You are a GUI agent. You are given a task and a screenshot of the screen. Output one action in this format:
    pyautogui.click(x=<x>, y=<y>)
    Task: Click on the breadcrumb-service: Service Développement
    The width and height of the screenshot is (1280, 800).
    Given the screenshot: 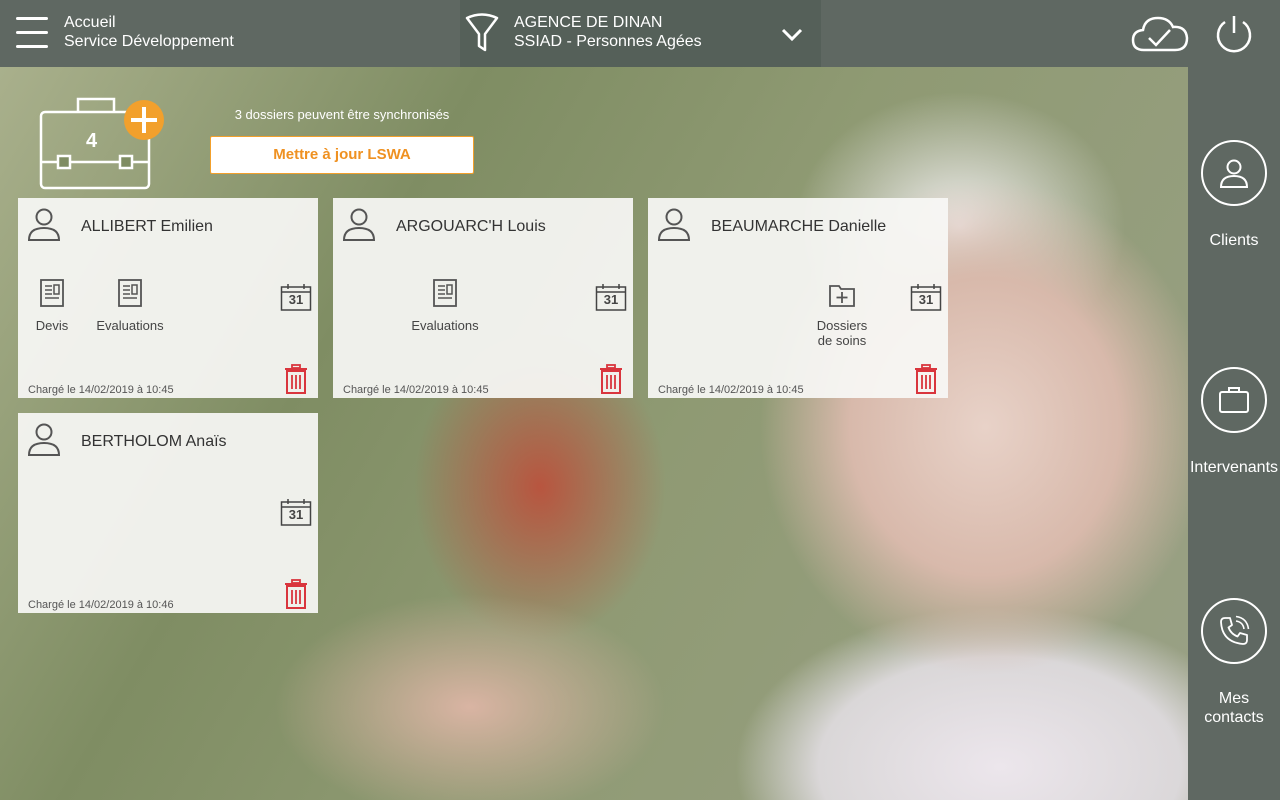 What is the action you would take?
    pyautogui.click(x=149, y=41)
    